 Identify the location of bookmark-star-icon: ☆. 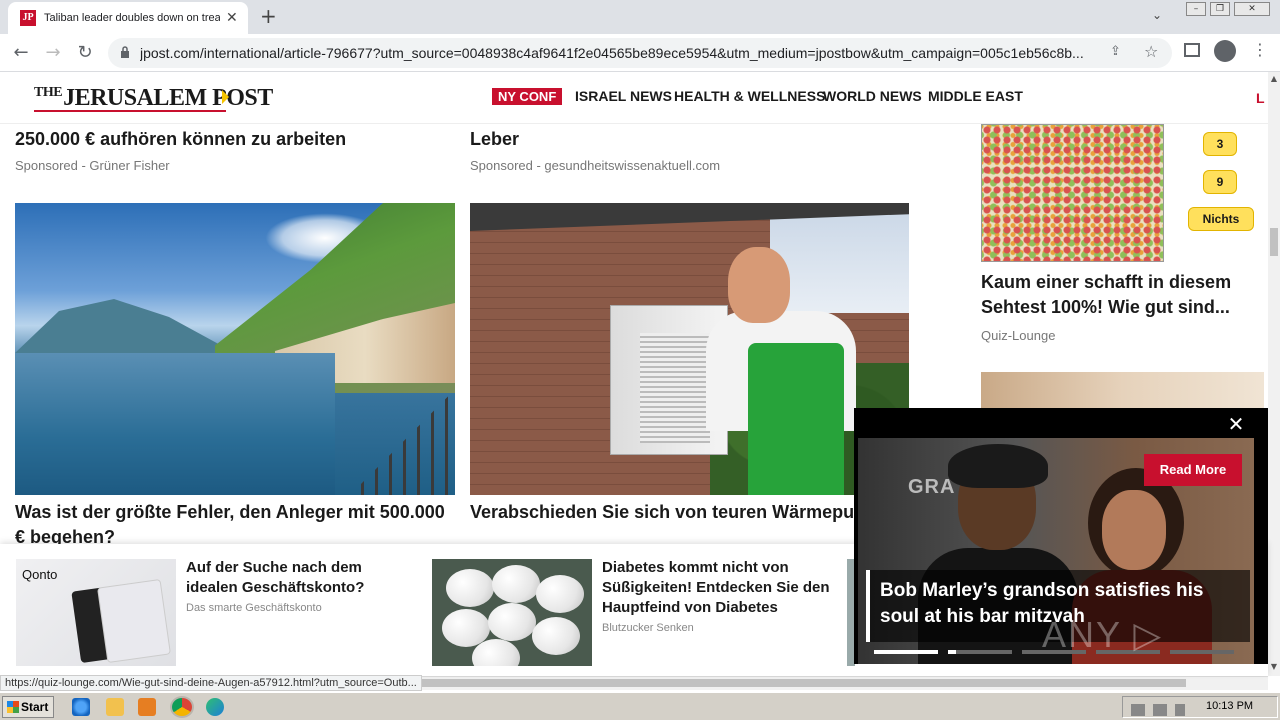
(1151, 51).